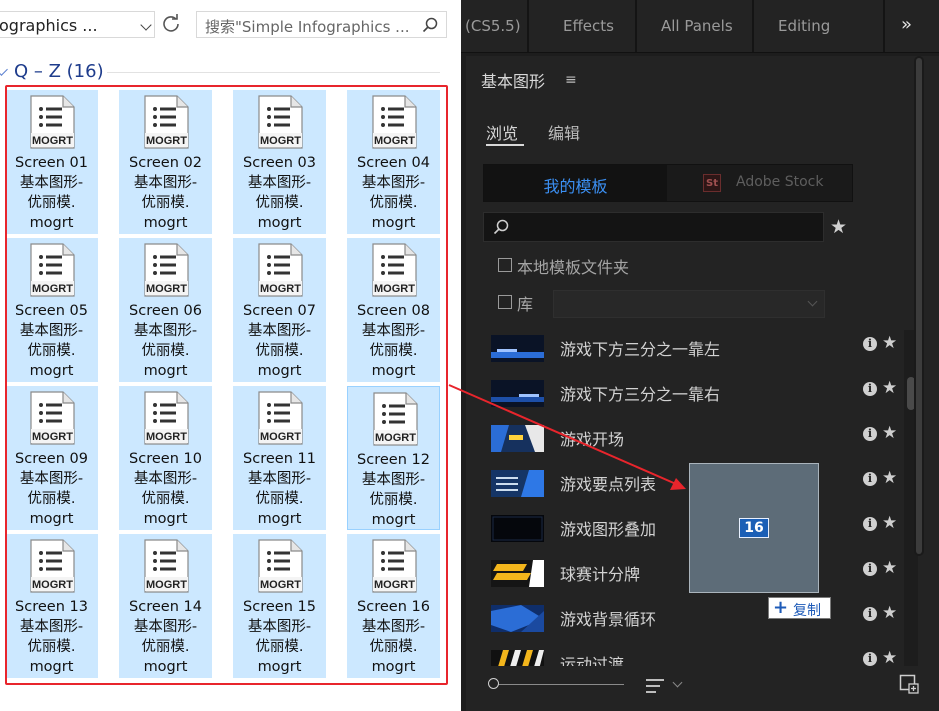  What do you see at coordinates (393, 458) in the screenshot?
I see `file-item: MOGRT Screen 12 基本图形- 优丽模. mogrt` at bounding box center [393, 458].